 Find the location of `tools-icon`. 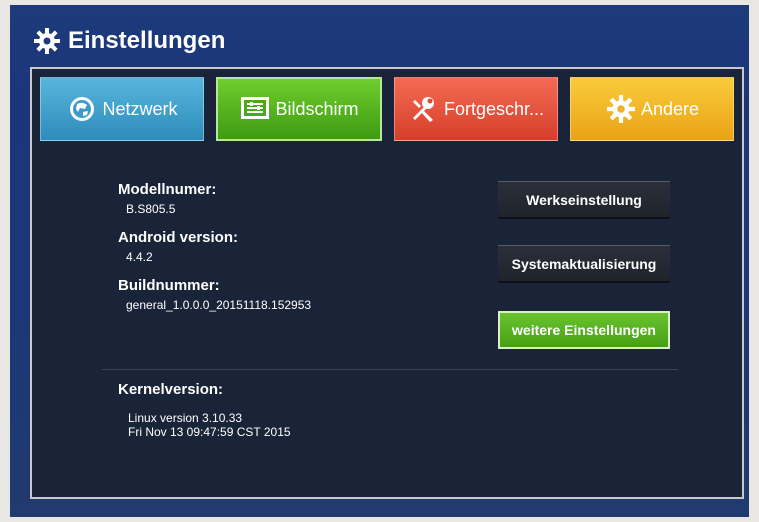

tools-icon is located at coordinates (424, 109).